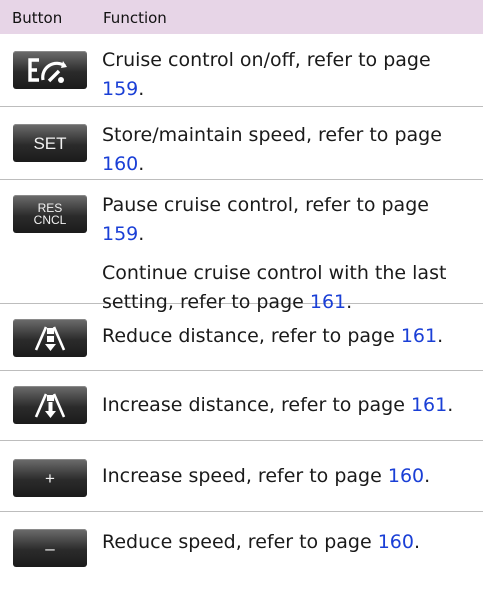 This screenshot has width=483, height=614. I want to click on minus-button: –, so click(50, 548).